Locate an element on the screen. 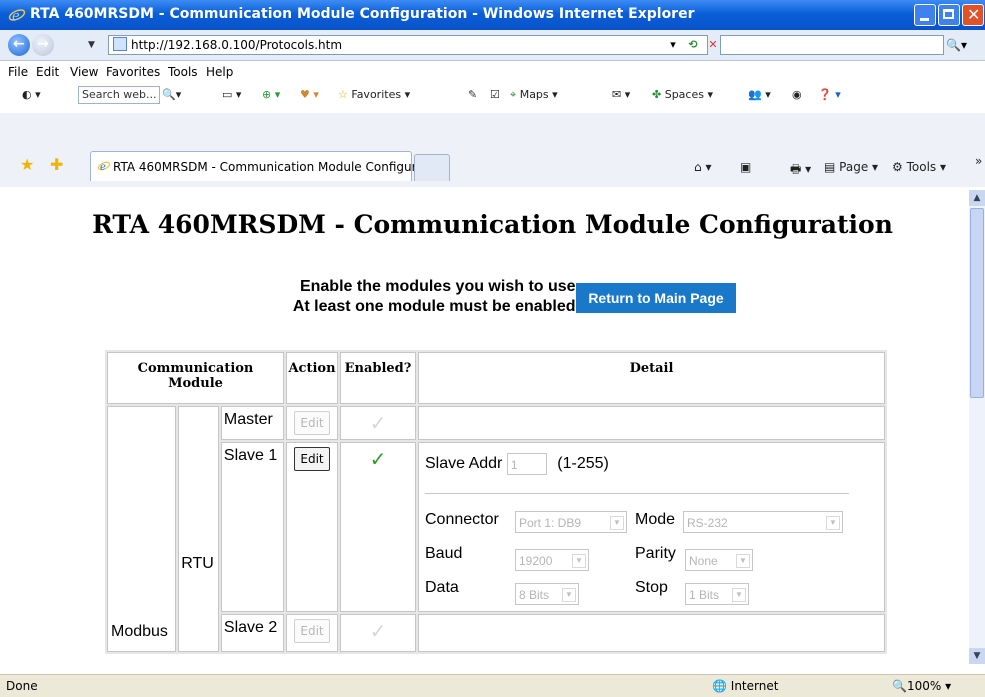  row-name-master: Master is located at coordinates (252, 423).